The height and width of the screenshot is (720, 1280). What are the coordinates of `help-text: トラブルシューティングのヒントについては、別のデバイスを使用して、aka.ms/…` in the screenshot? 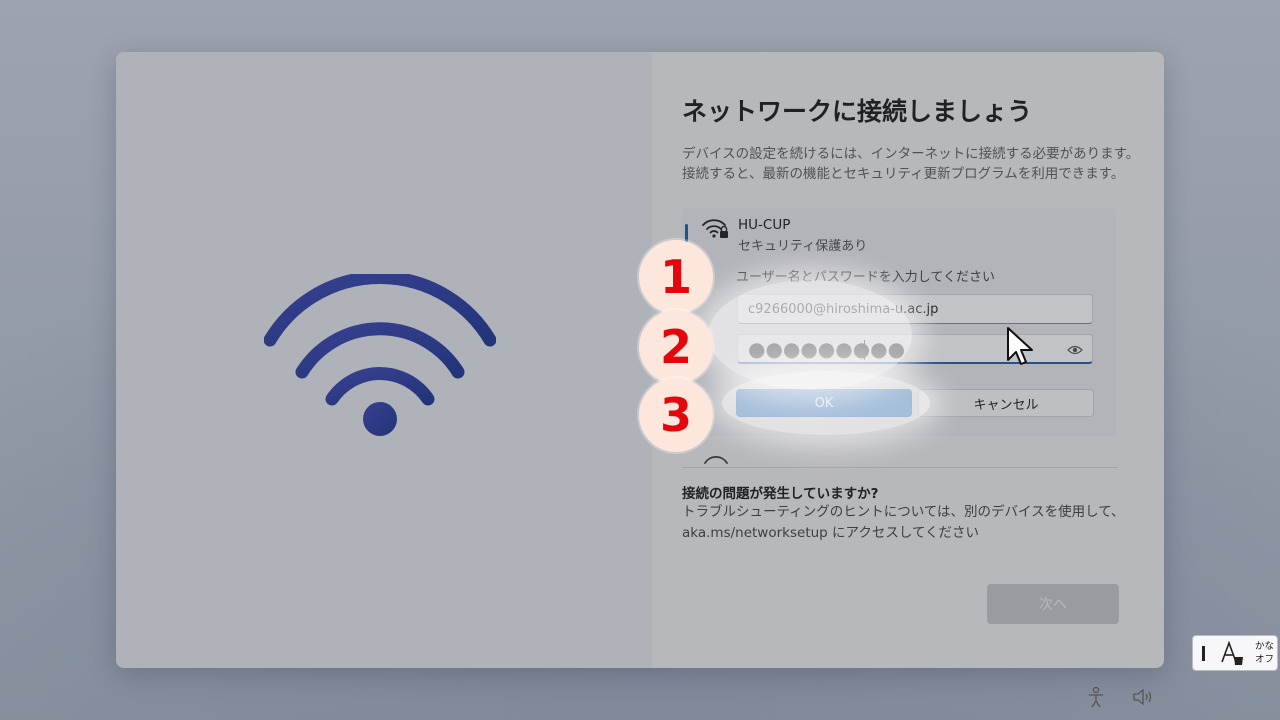 It's located at (903, 522).